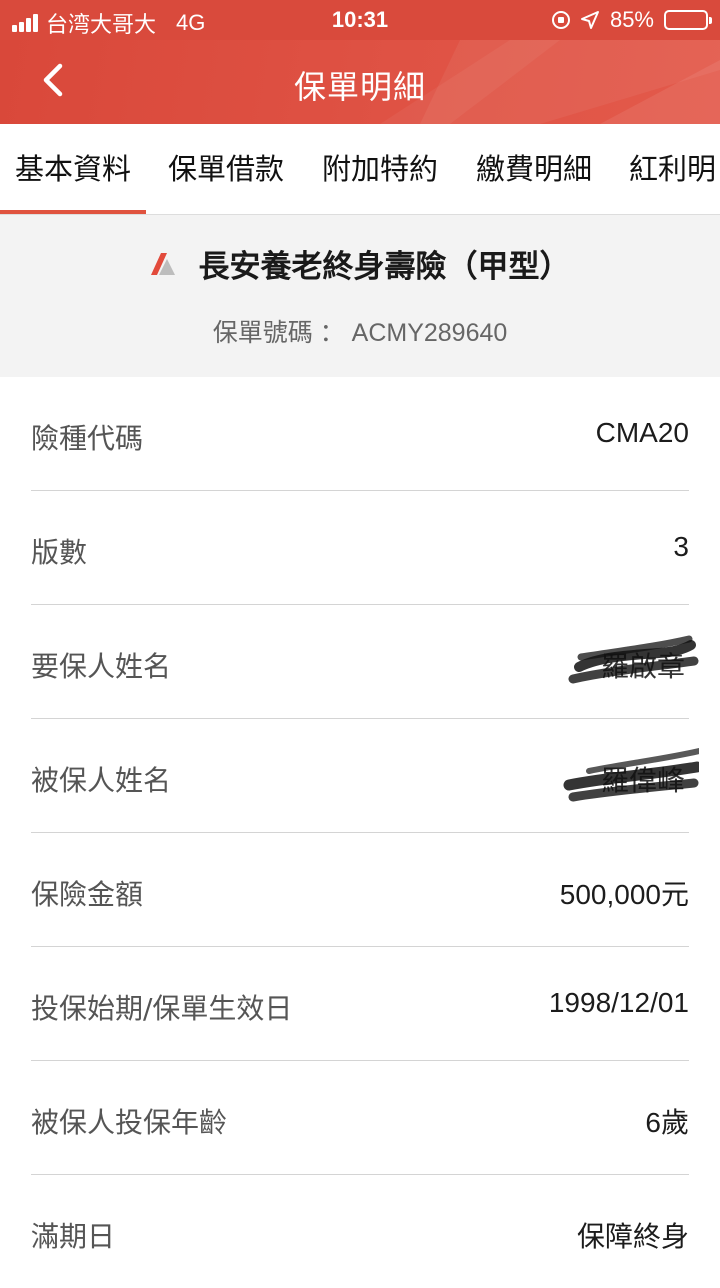  What do you see at coordinates (642, 432) in the screenshot?
I see `detail-value: CMA20` at bounding box center [642, 432].